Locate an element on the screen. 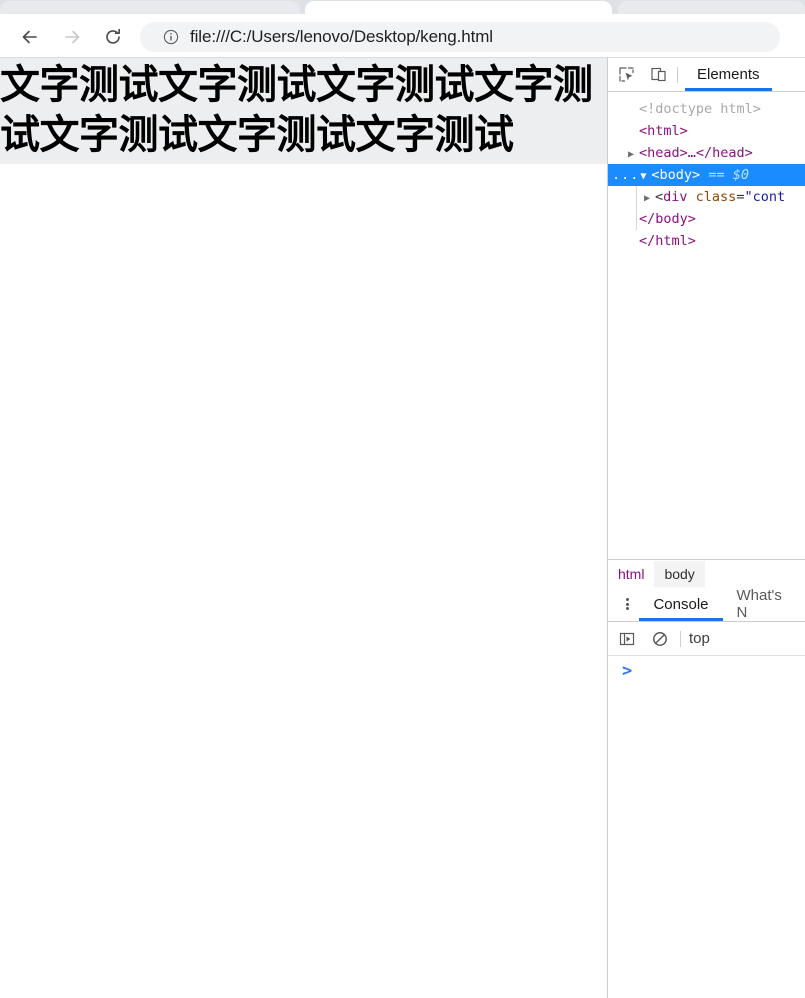  div-lt-token: < is located at coordinates (659, 197).